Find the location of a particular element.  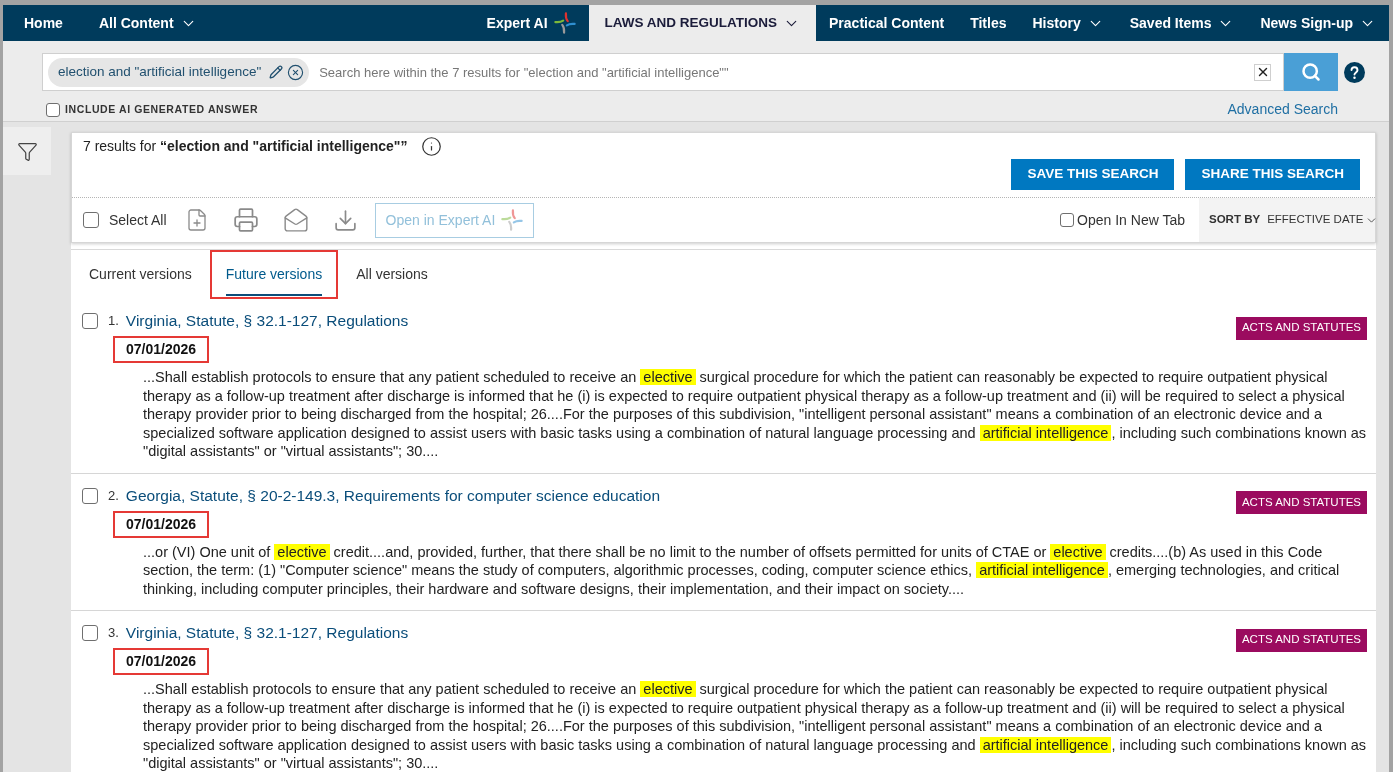

result-title-link: Georgia, Statute, § 20-2-149.3, Requirements for computer science education is located at coordinates (393, 495).